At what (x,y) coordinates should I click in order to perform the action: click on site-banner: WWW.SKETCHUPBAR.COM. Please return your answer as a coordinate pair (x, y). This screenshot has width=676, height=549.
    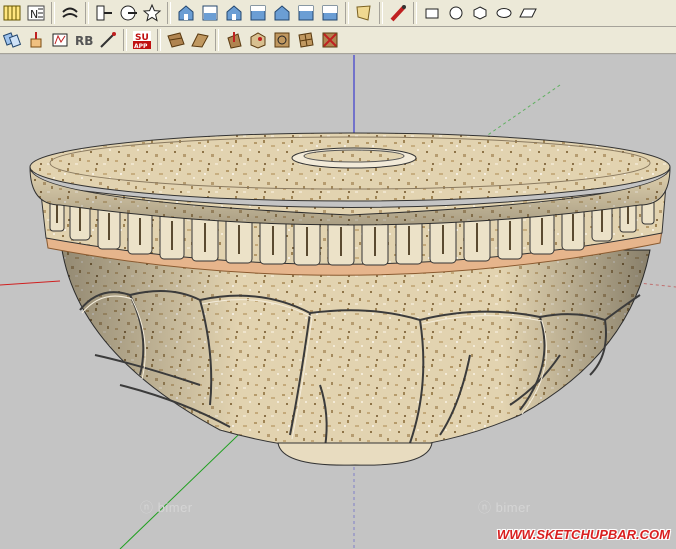
    Looking at the image, I should click on (583, 534).